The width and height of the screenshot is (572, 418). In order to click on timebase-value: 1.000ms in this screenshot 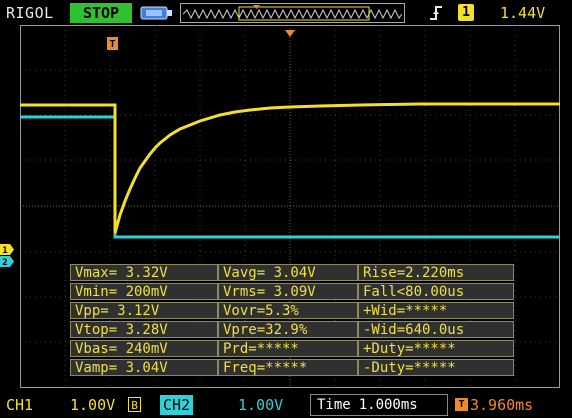, I will do `click(388, 405)`.